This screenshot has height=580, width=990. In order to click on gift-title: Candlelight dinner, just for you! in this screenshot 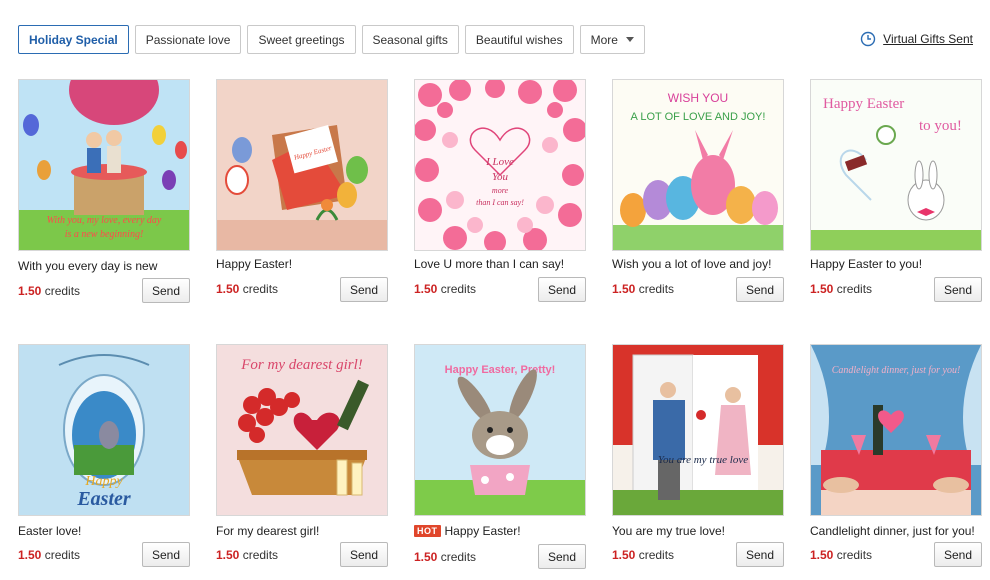, I will do `click(892, 531)`.